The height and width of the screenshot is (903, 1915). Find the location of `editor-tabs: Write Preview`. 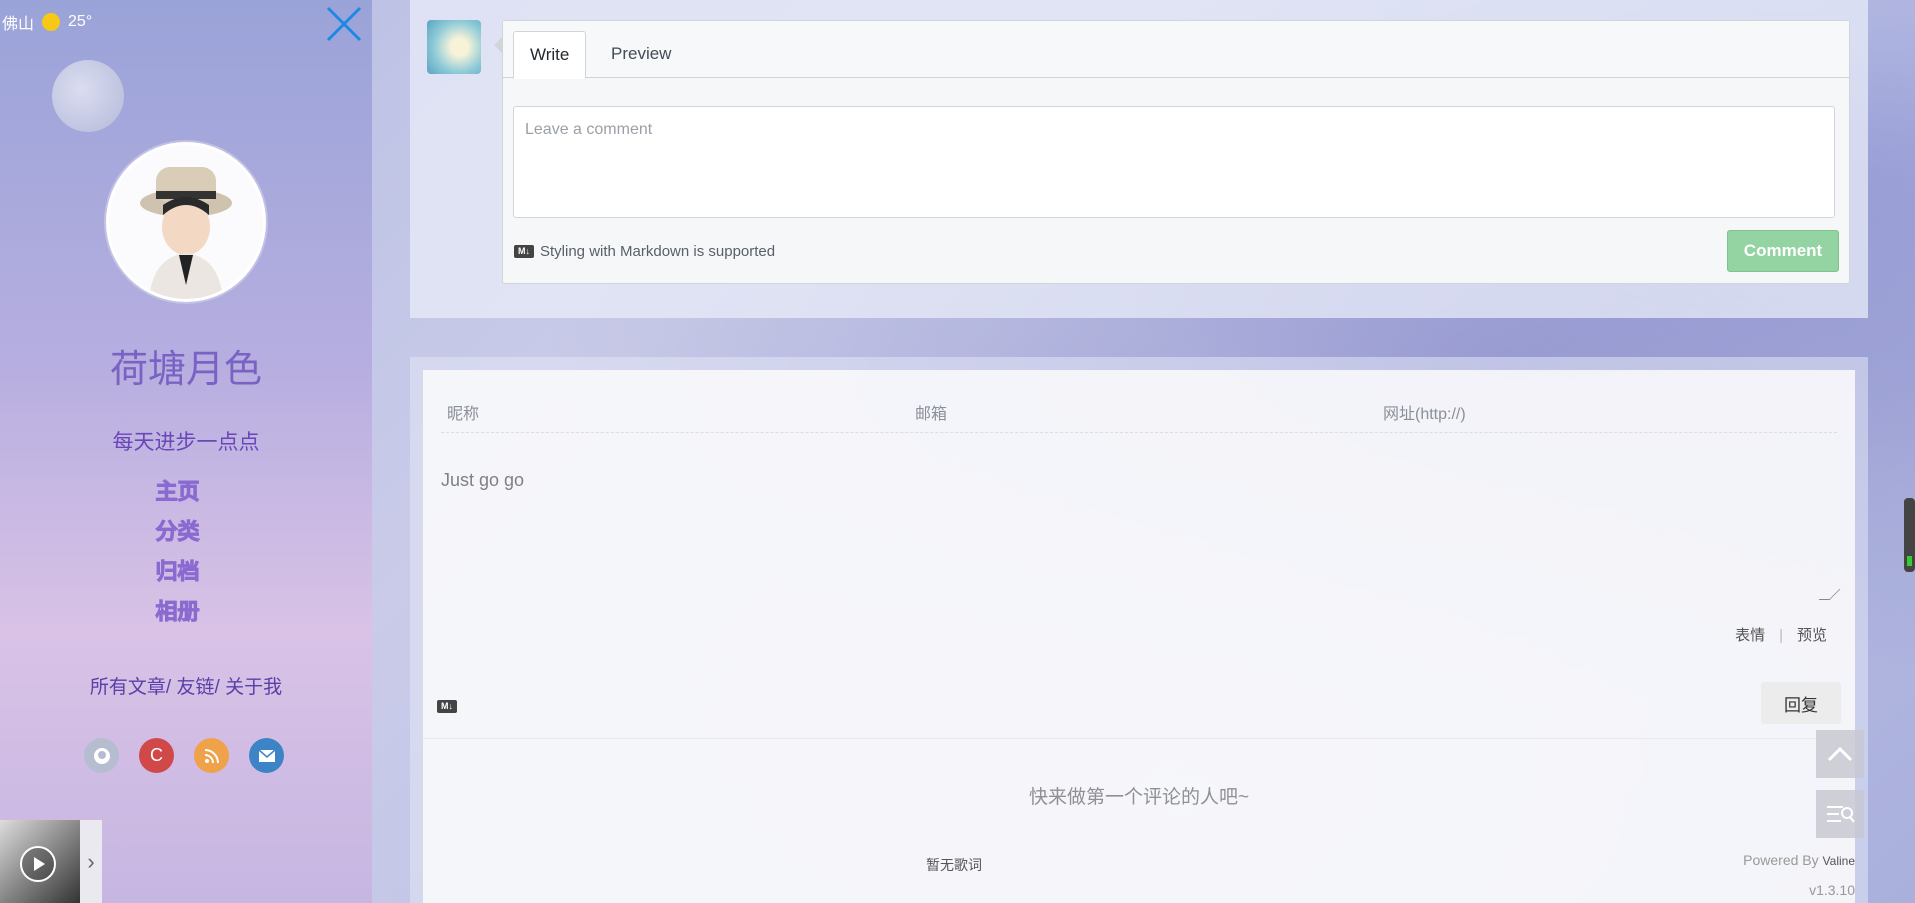

editor-tabs: Write Preview is located at coordinates (1176, 50).